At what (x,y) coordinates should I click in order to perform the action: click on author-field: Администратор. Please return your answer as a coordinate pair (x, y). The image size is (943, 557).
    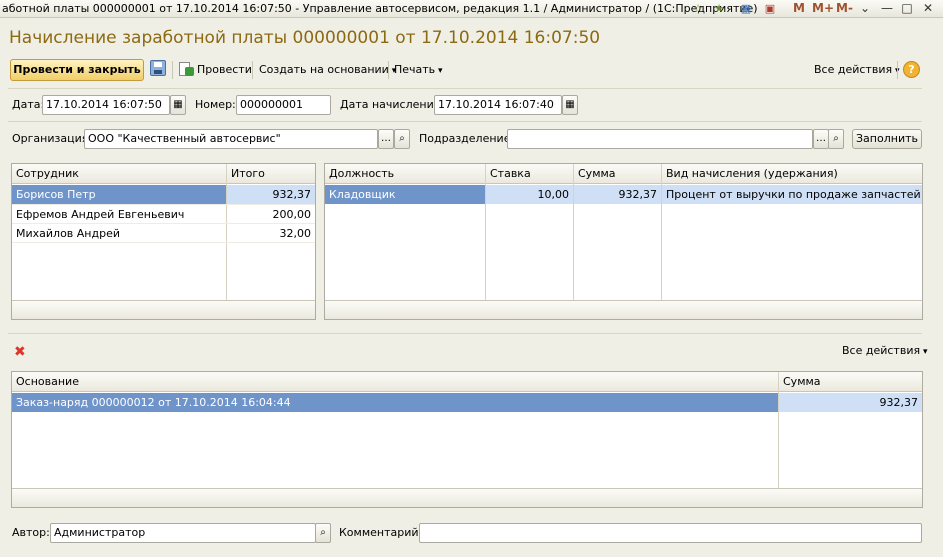
    Looking at the image, I should click on (183, 533).